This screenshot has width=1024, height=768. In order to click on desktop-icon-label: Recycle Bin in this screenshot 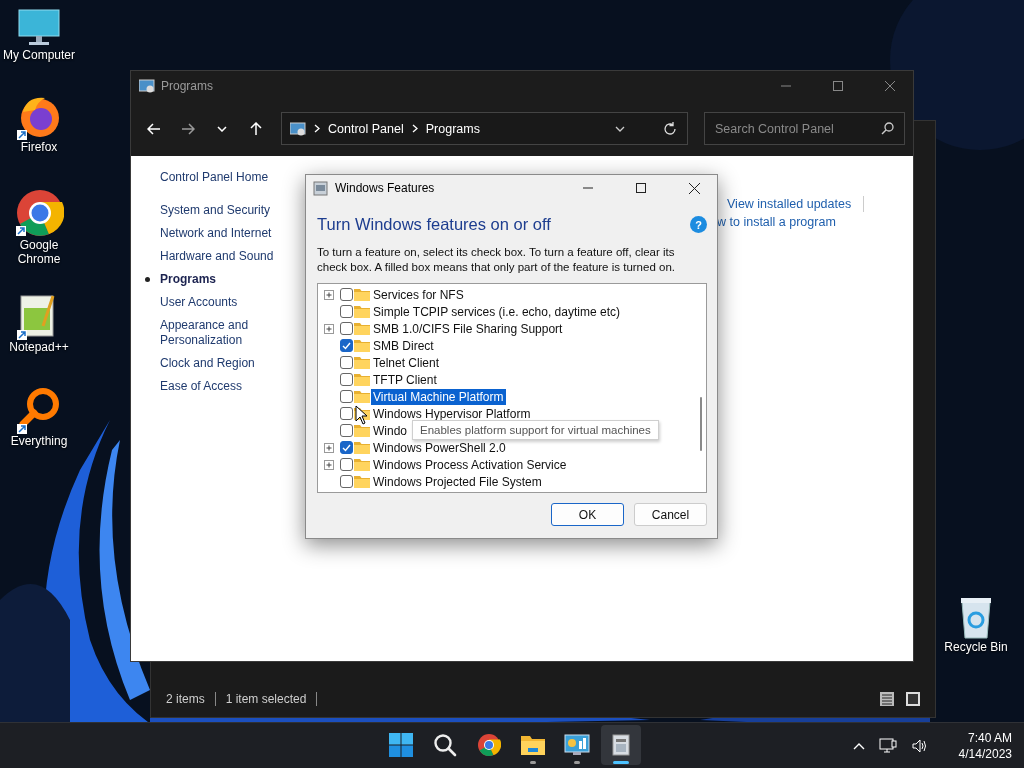, I will do `click(976, 647)`.